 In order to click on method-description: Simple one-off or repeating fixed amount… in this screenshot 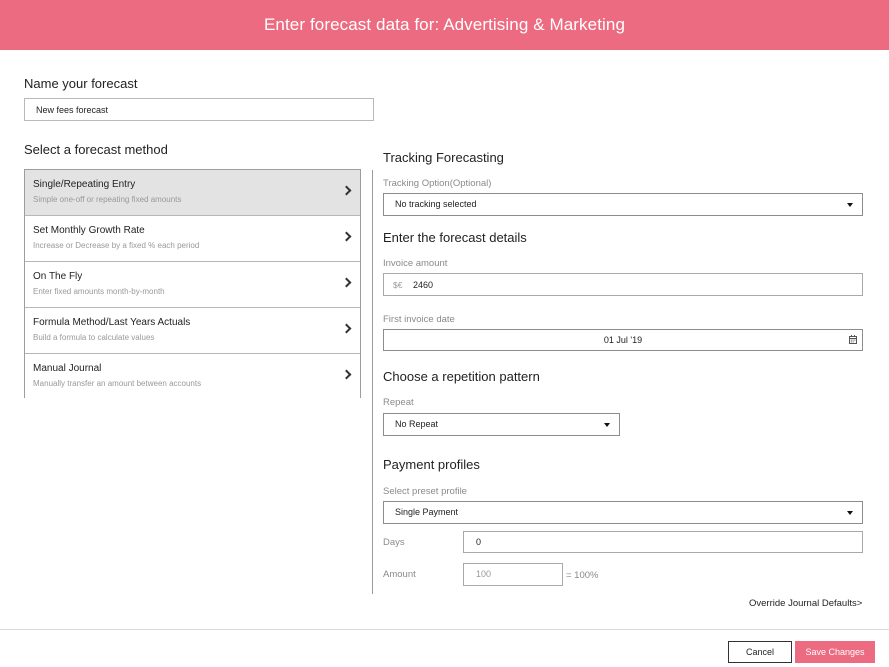, I will do `click(107, 199)`.